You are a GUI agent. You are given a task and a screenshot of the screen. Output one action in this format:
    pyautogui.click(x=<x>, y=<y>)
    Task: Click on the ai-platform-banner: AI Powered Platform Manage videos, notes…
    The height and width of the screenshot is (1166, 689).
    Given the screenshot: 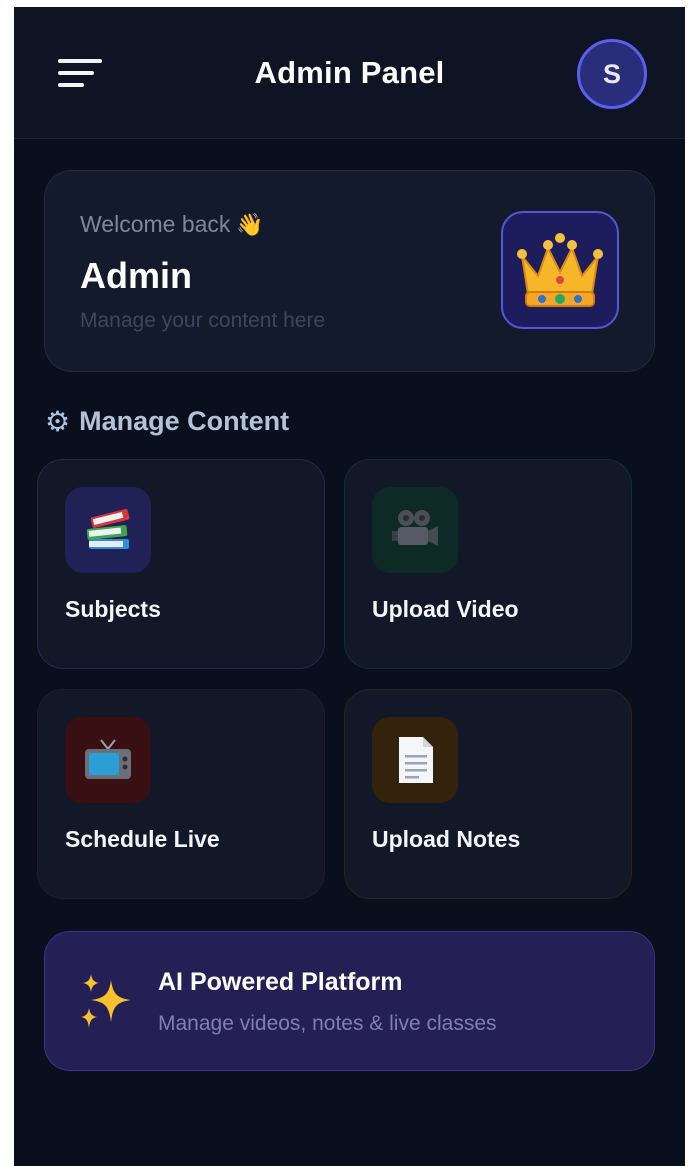 What is the action you would take?
    pyautogui.click(x=349, y=1001)
    